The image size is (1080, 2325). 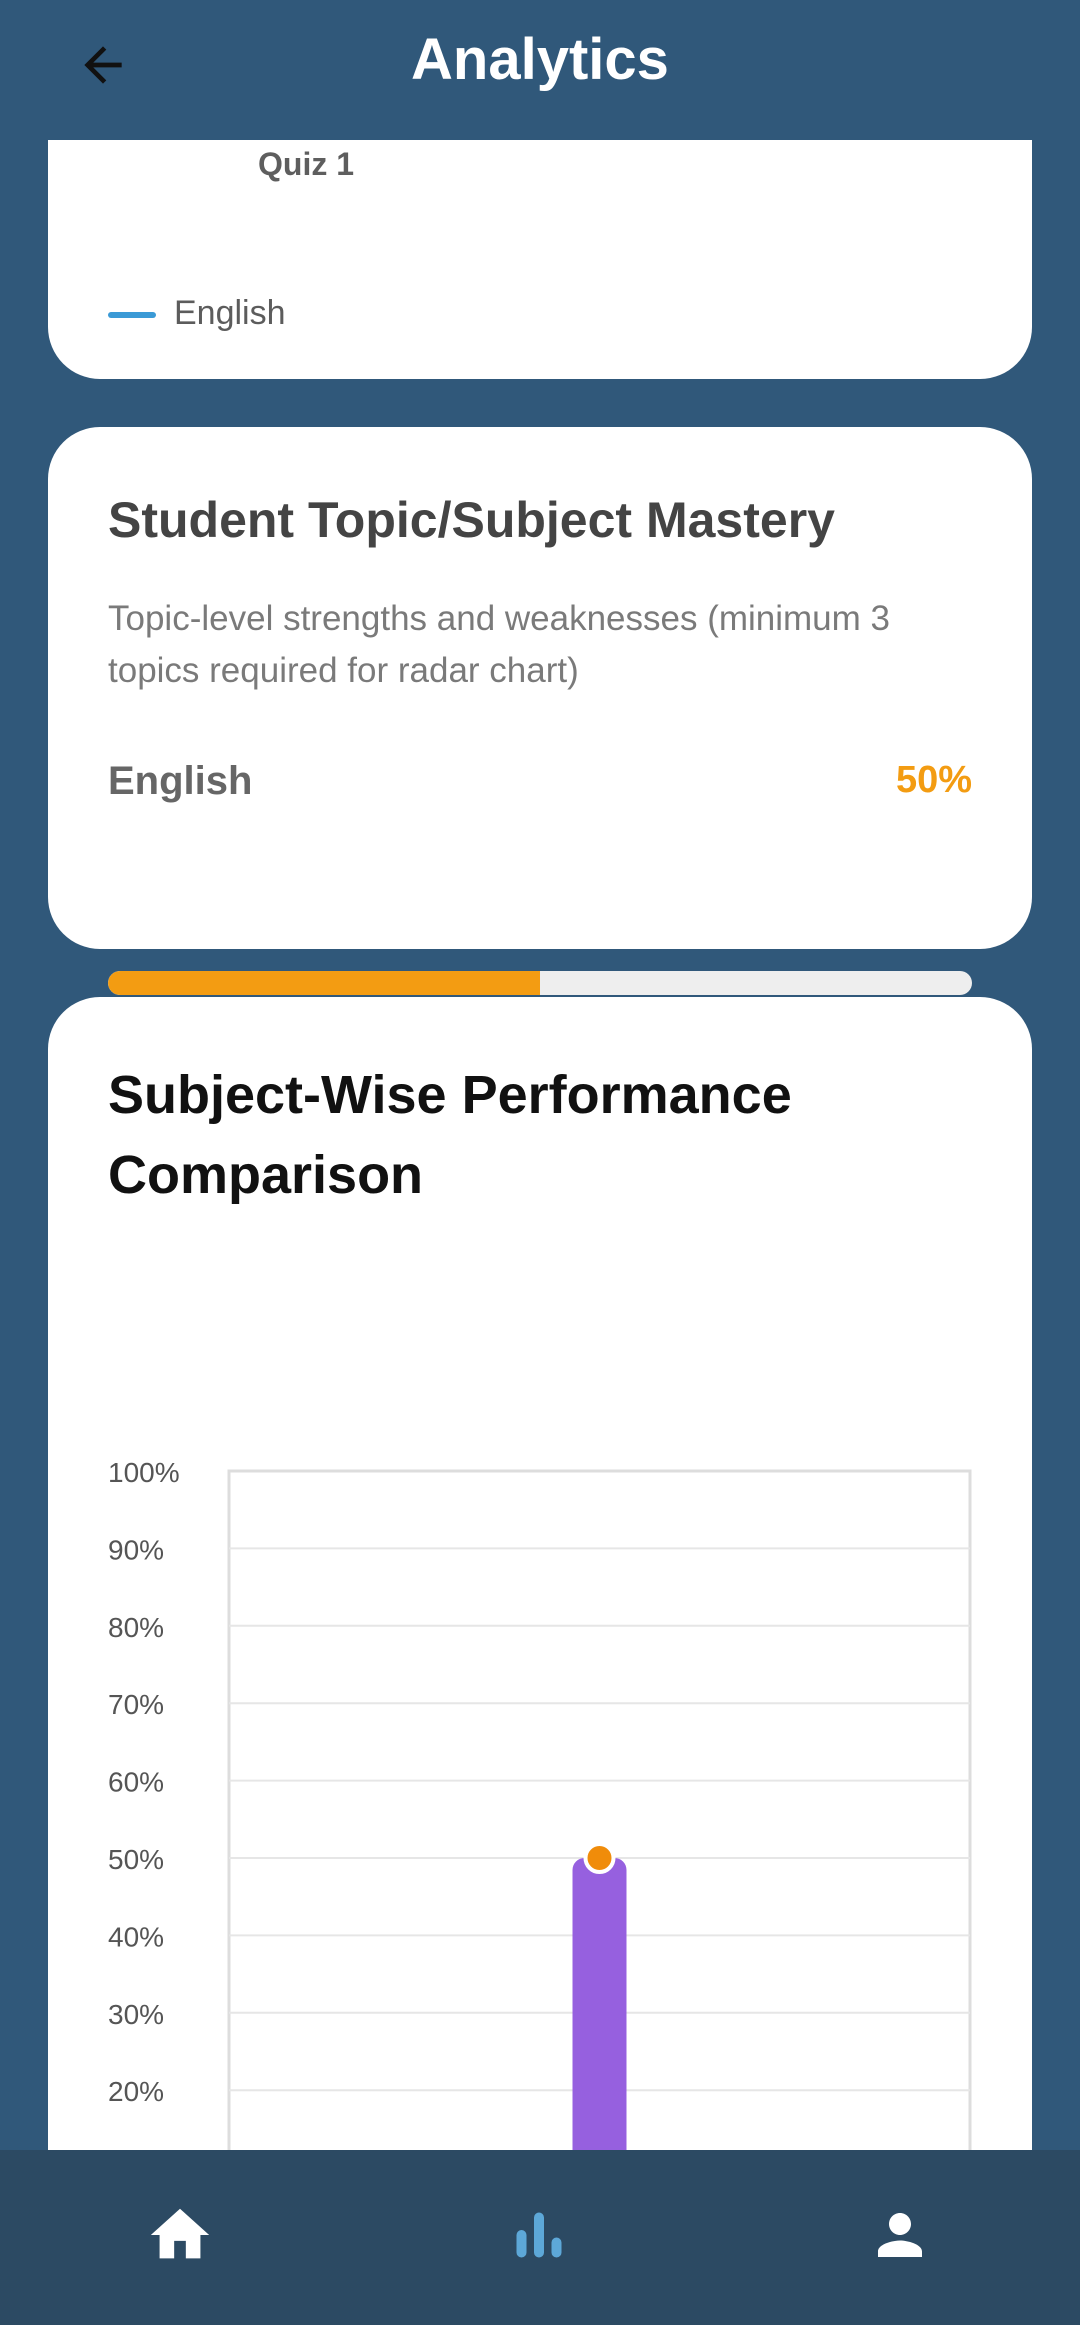 What do you see at coordinates (230, 313) in the screenshot?
I see `legend-label: English` at bounding box center [230, 313].